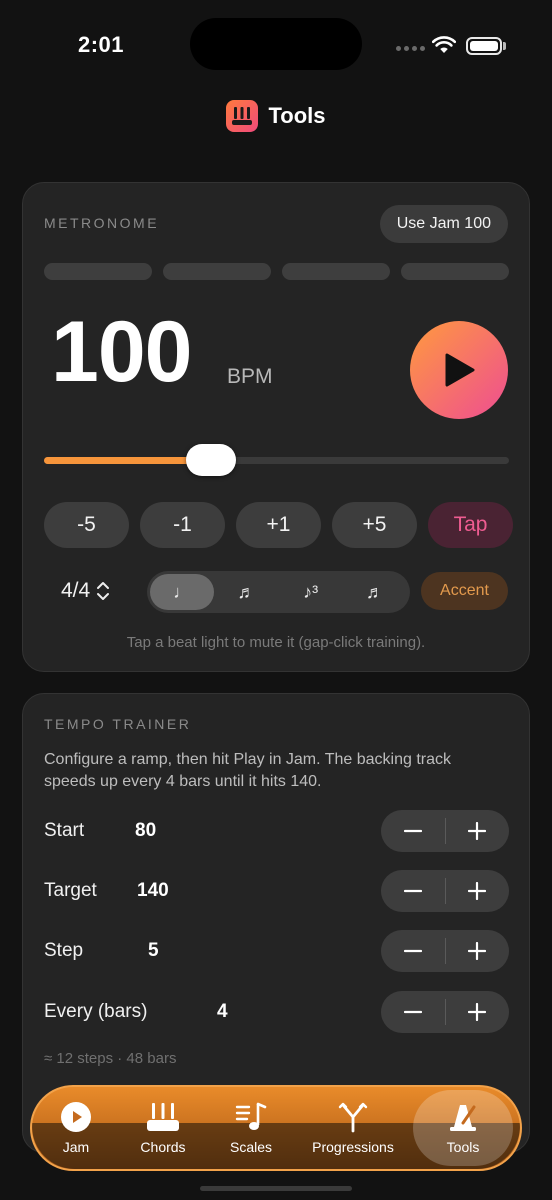 The width and height of the screenshot is (552, 1200). Describe the element at coordinates (470, 525) in the screenshot. I see `tap-tempo-button: Tap` at that location.